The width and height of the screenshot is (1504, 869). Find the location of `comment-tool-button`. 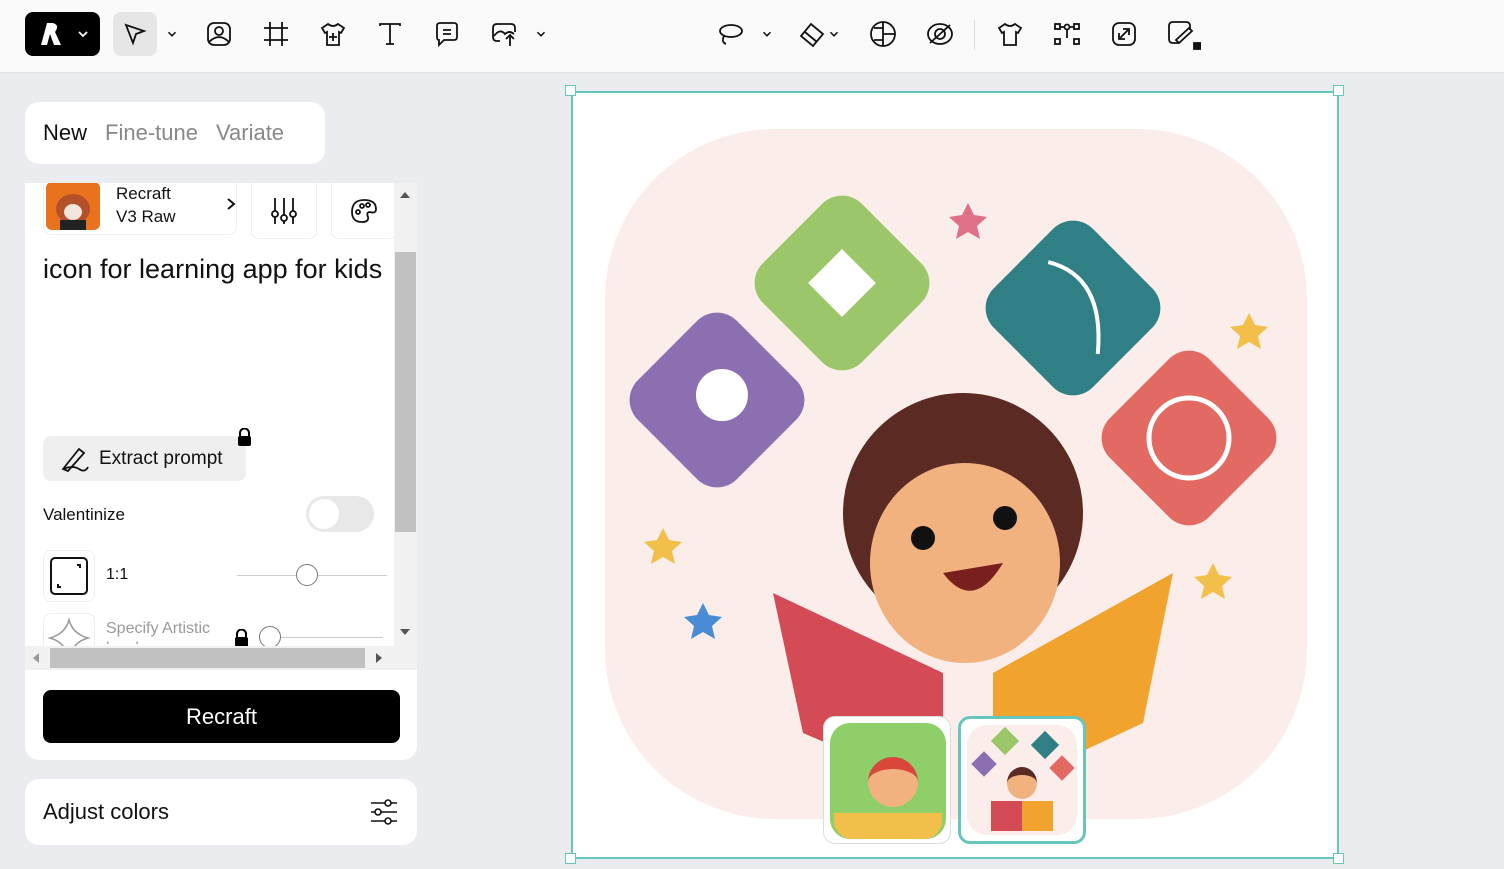

comment-tool-button is located at coordinates (447, 34).